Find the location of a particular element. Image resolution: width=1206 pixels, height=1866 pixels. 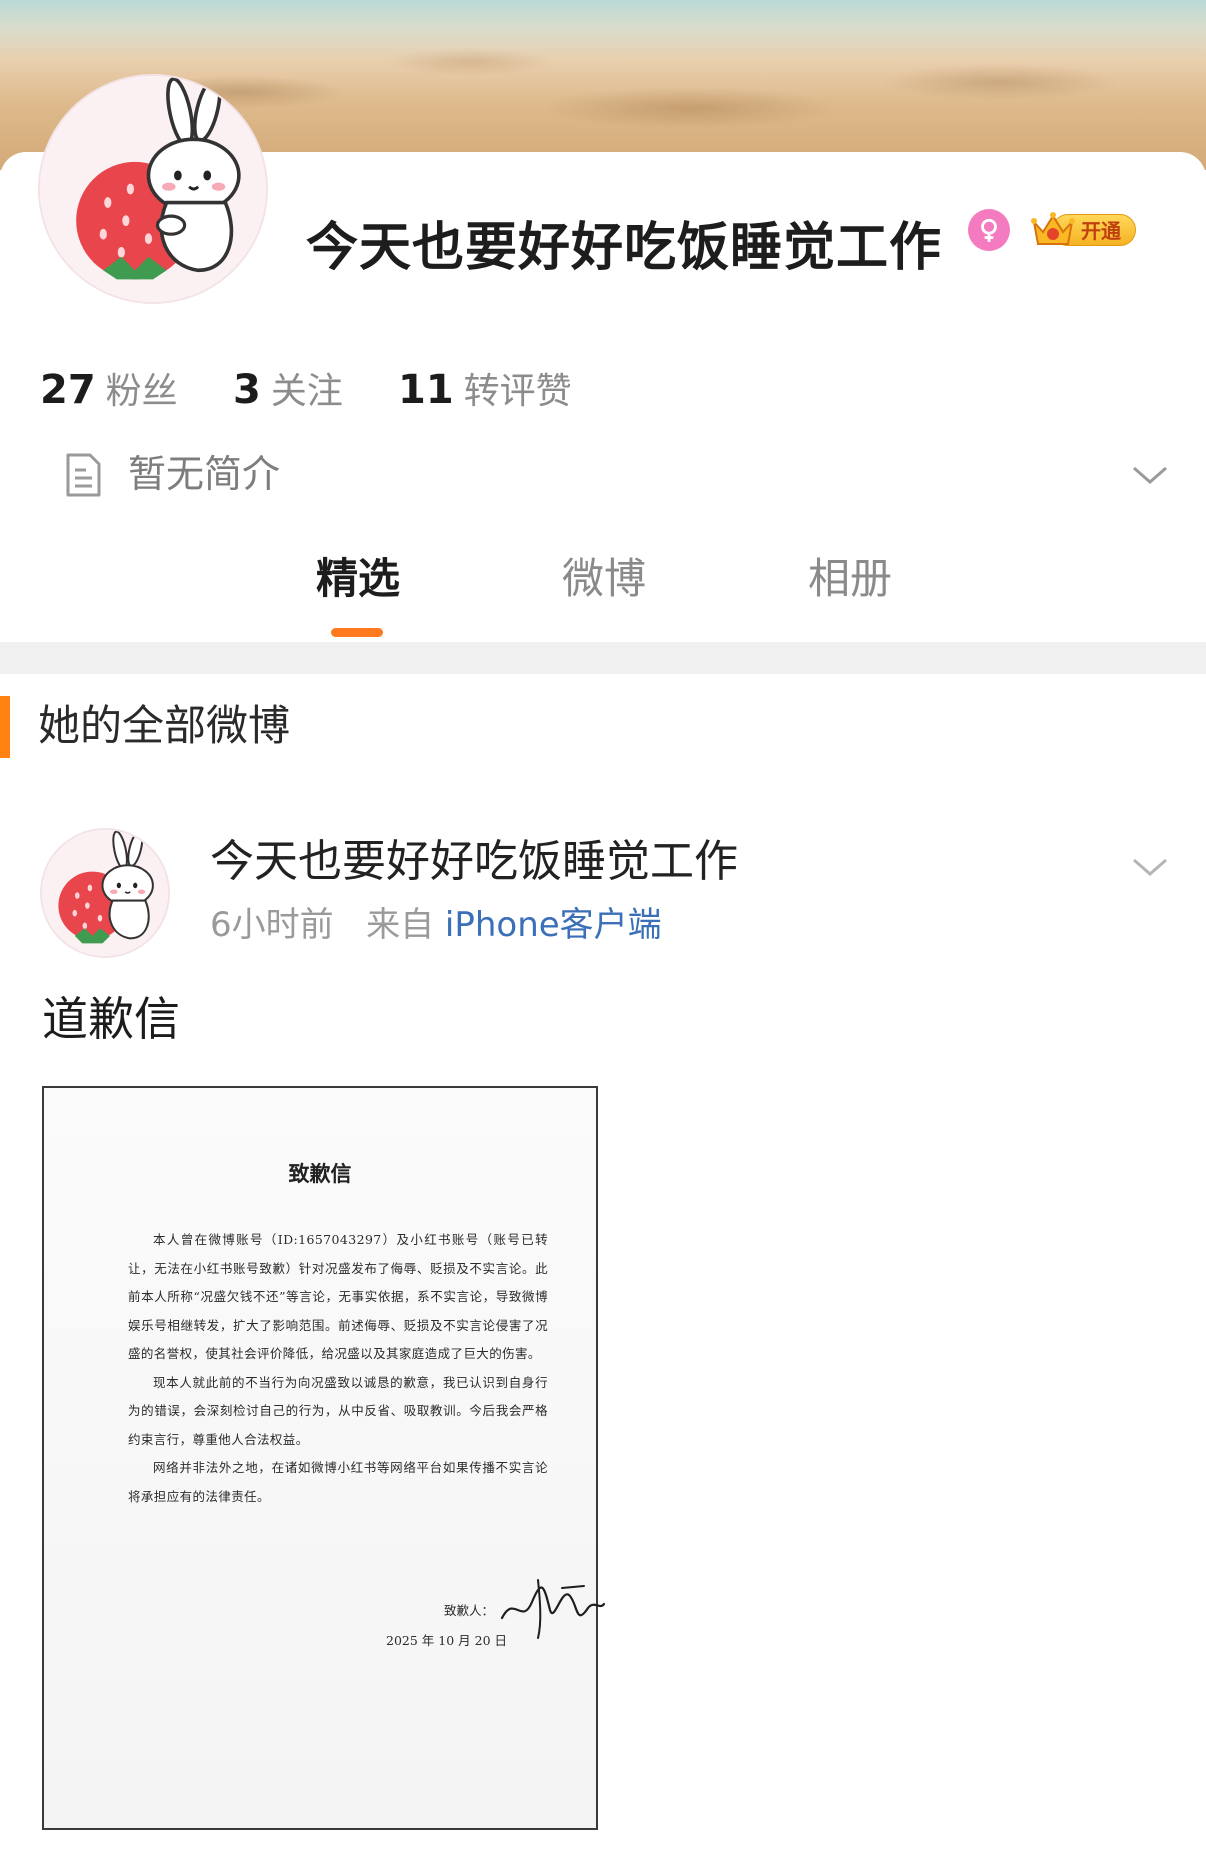

interactions-label: 转评赞 is located at coordinates (517, 391).